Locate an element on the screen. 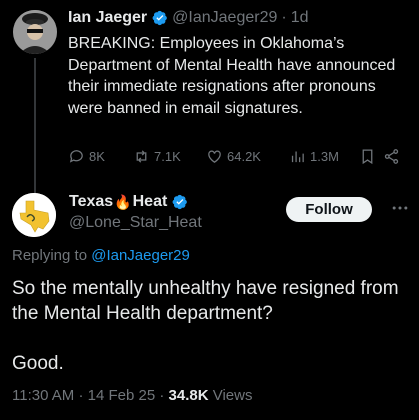 The width and height of the screenshot is (419, 420). views-icon is located at coordinates (297, 157).